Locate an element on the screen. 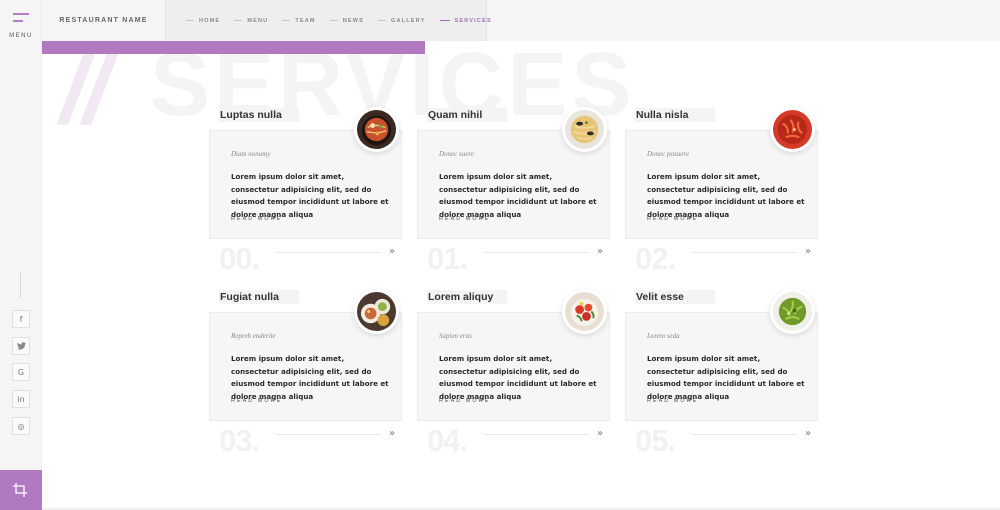 The height and width of the screenshot is (510, 1000). crop-icon is located at coordinates (20, 490).